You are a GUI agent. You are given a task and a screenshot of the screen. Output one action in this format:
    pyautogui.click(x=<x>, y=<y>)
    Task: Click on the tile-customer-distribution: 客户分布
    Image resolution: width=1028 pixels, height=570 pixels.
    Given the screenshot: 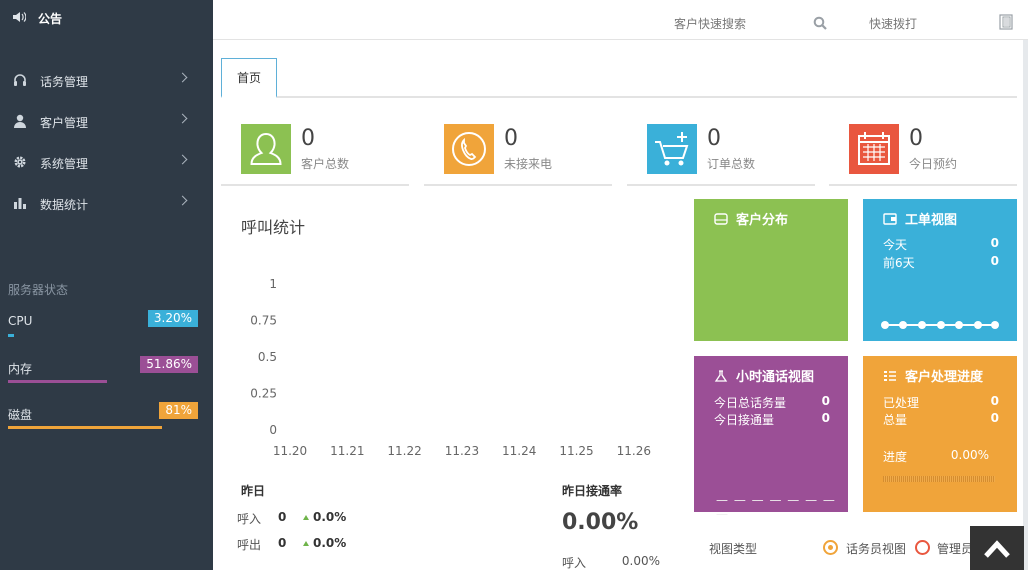 What is the action you would take?
    pyautogui.click(x=771, y=270)
    